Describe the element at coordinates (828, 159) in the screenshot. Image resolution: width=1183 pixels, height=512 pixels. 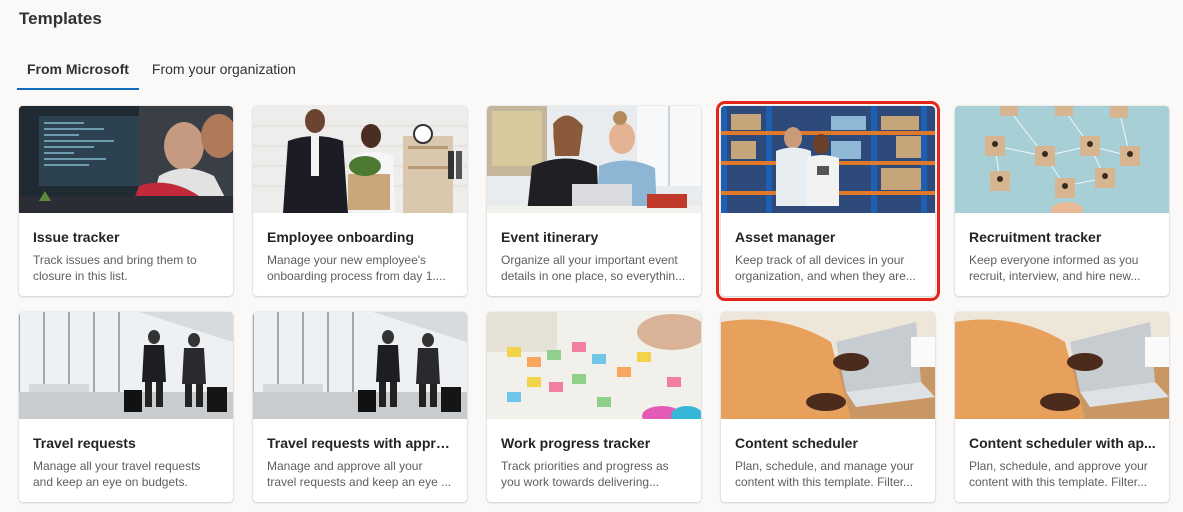
I see `warehouse-photo` at that location.